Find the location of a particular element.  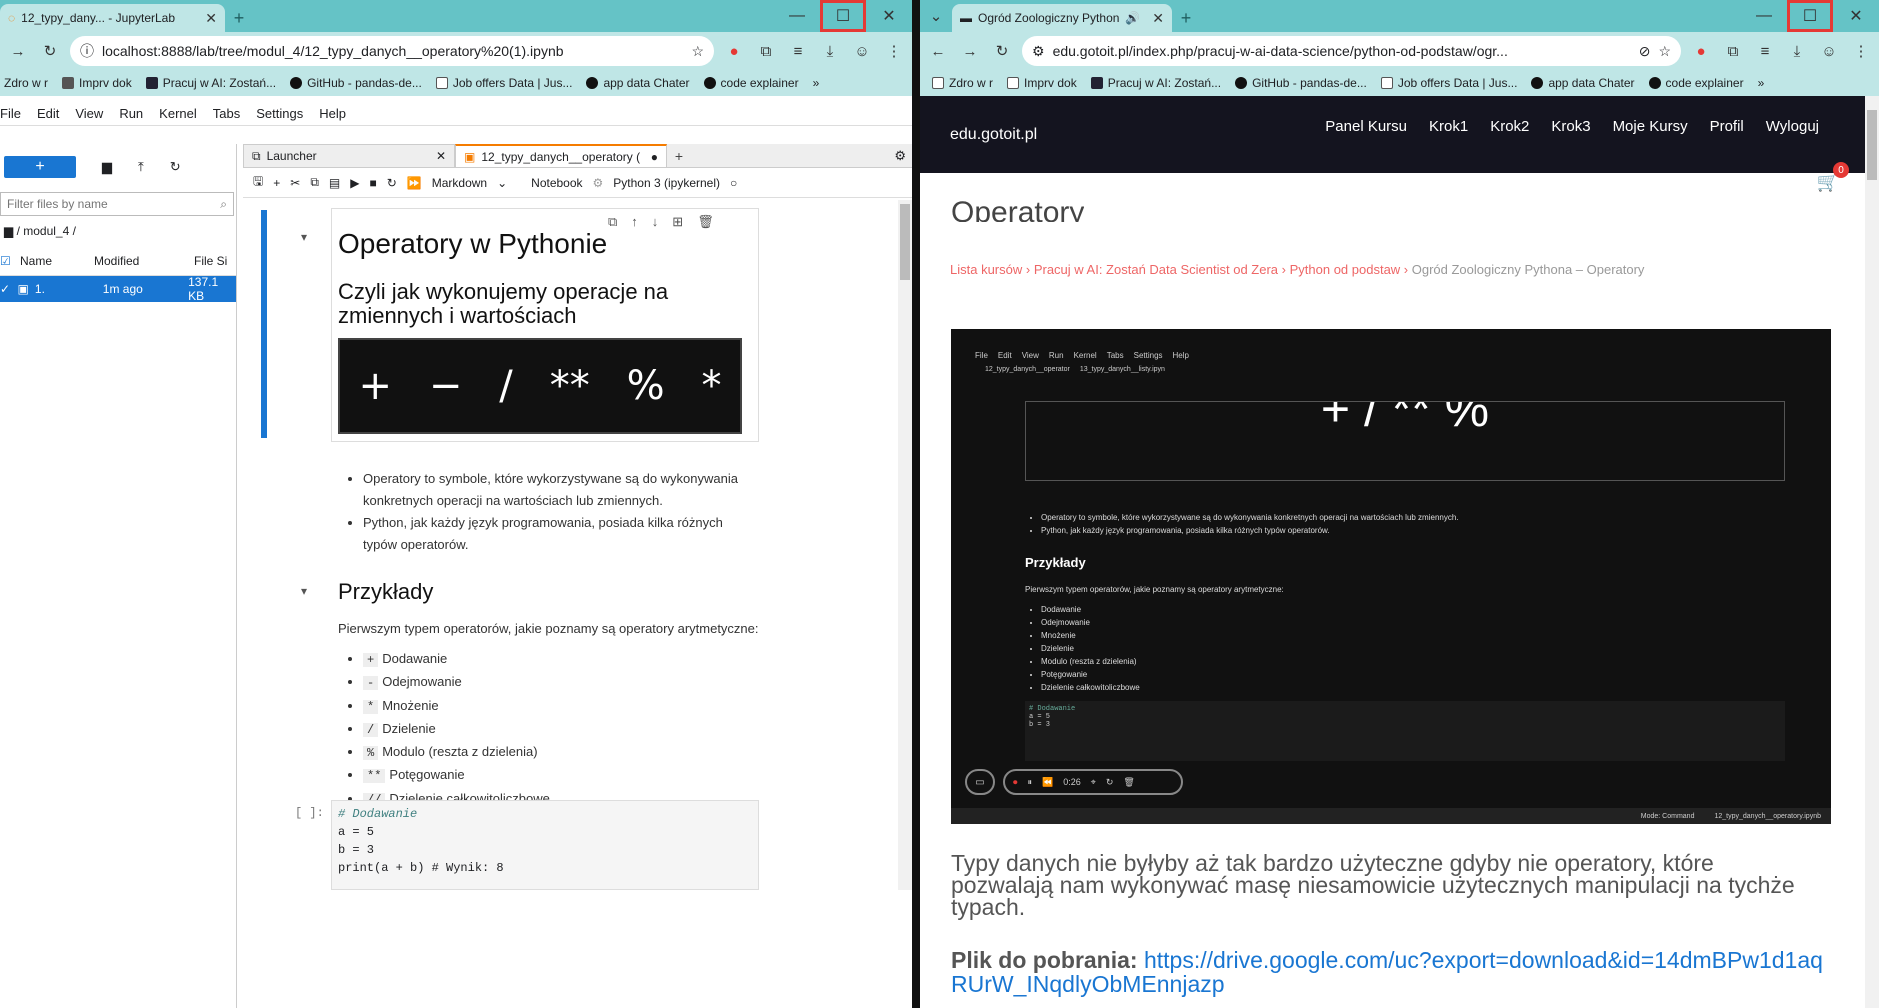

close-tab-icon: ✕ is located at coordinates (211, 18).